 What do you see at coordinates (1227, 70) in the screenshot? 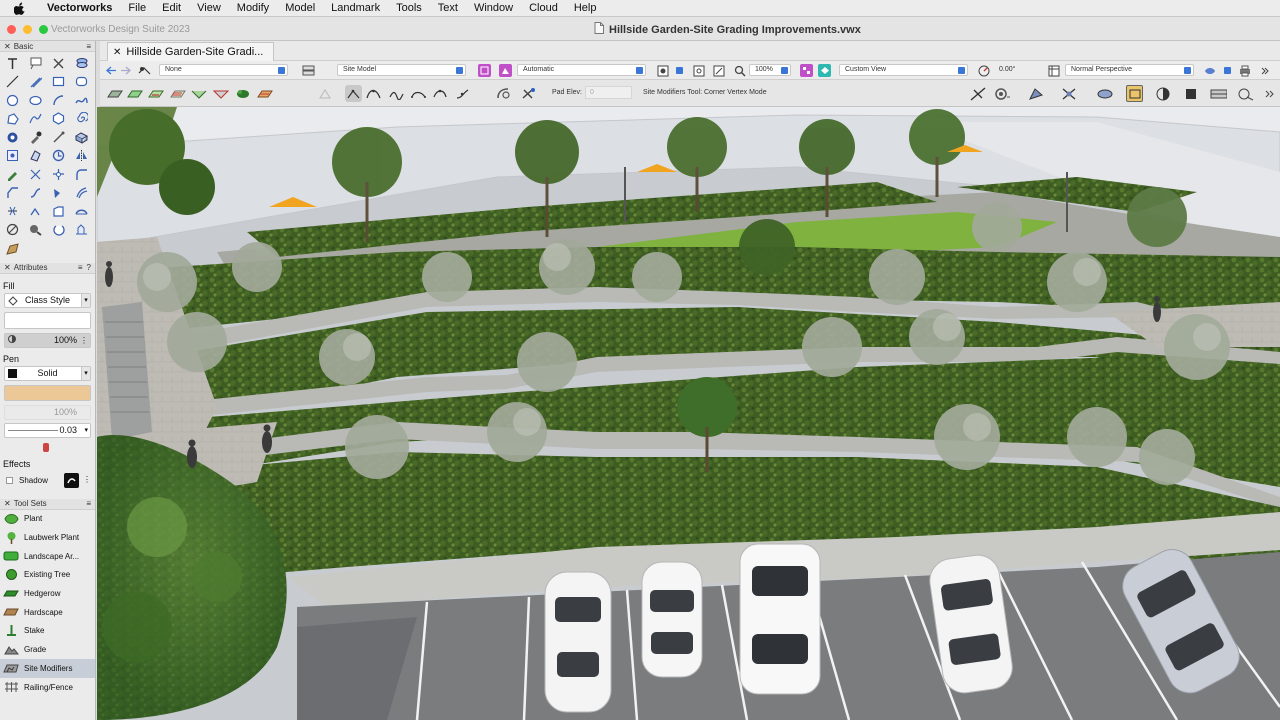
I see `lighting-dropdown-icon` at bounding box center [1227, 70].